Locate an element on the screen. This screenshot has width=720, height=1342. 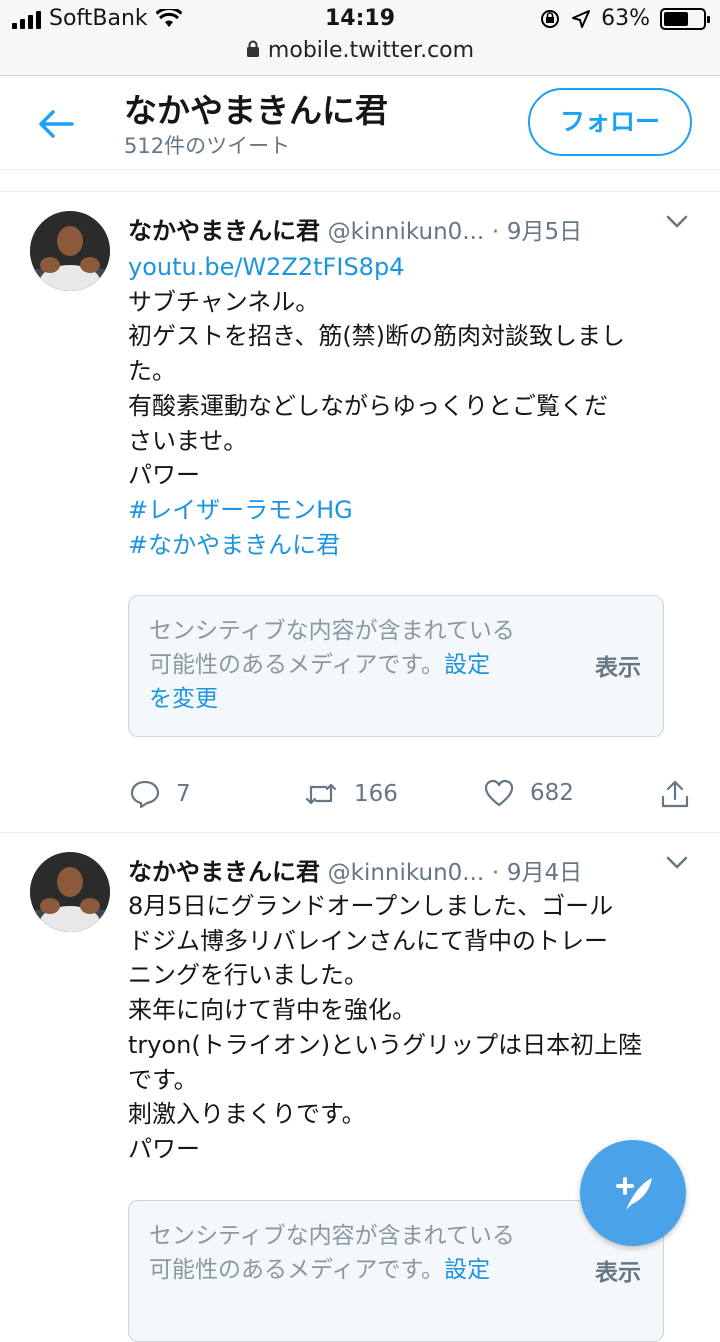
change-settings-link: を変更 is located at coordinates (183, 699).